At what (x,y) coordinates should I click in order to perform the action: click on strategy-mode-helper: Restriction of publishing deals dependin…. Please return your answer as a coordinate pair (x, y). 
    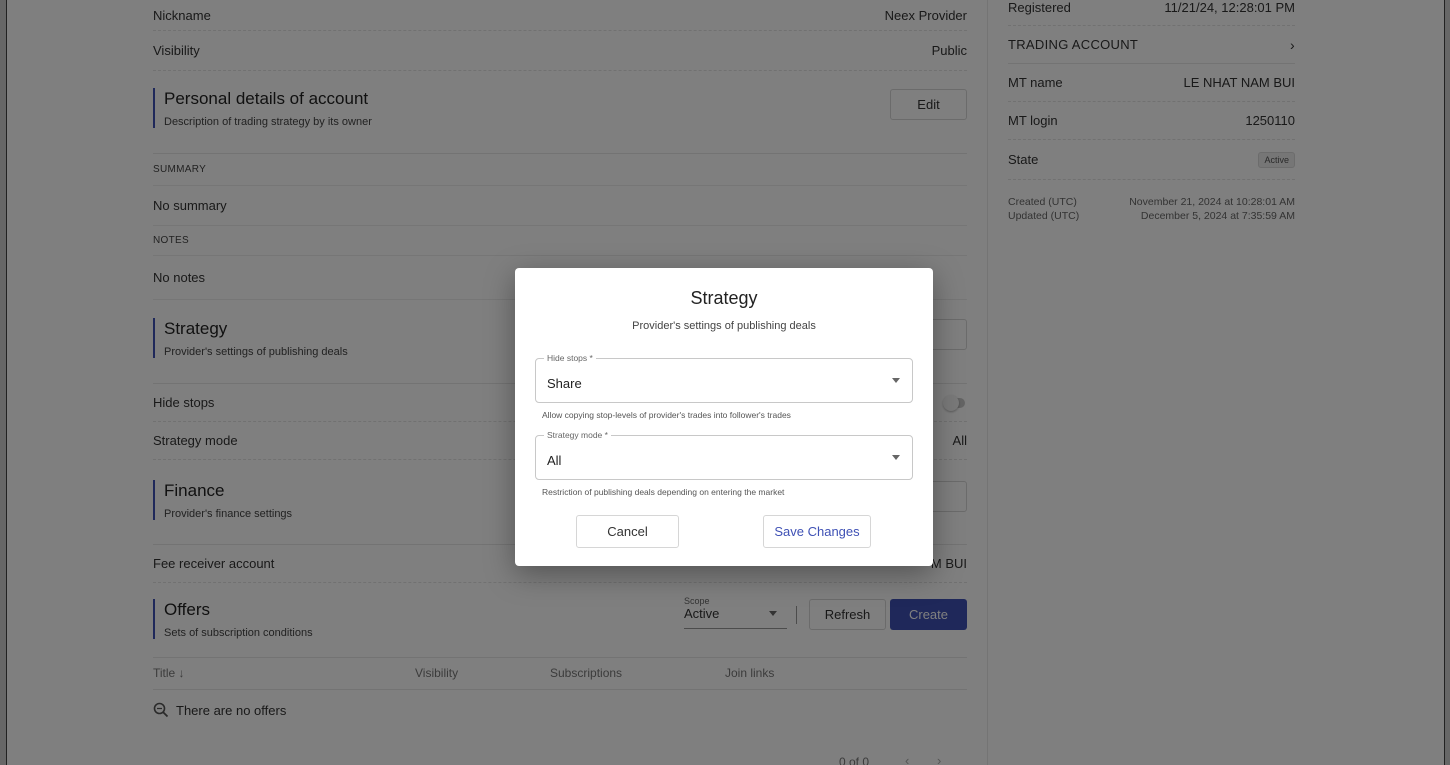
    Looking at the image, I should click on (663, 492).